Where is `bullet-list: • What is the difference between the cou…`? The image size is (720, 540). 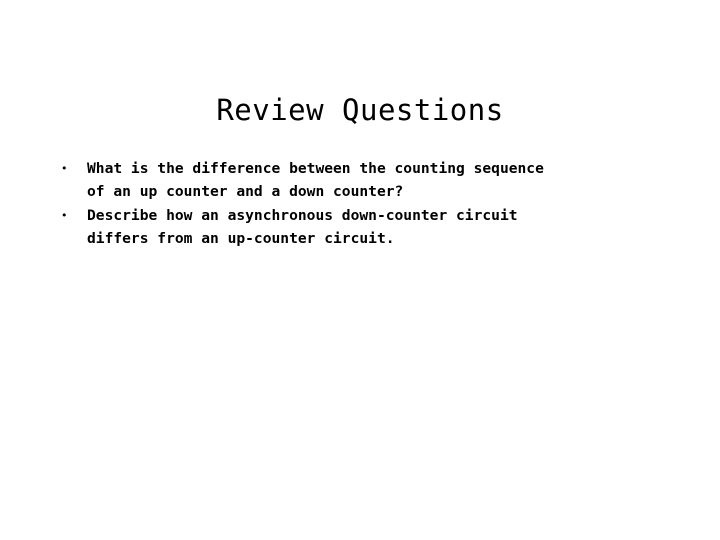
bullet-list: • What is the difference between the cou… is located at coordinates (367, 204).